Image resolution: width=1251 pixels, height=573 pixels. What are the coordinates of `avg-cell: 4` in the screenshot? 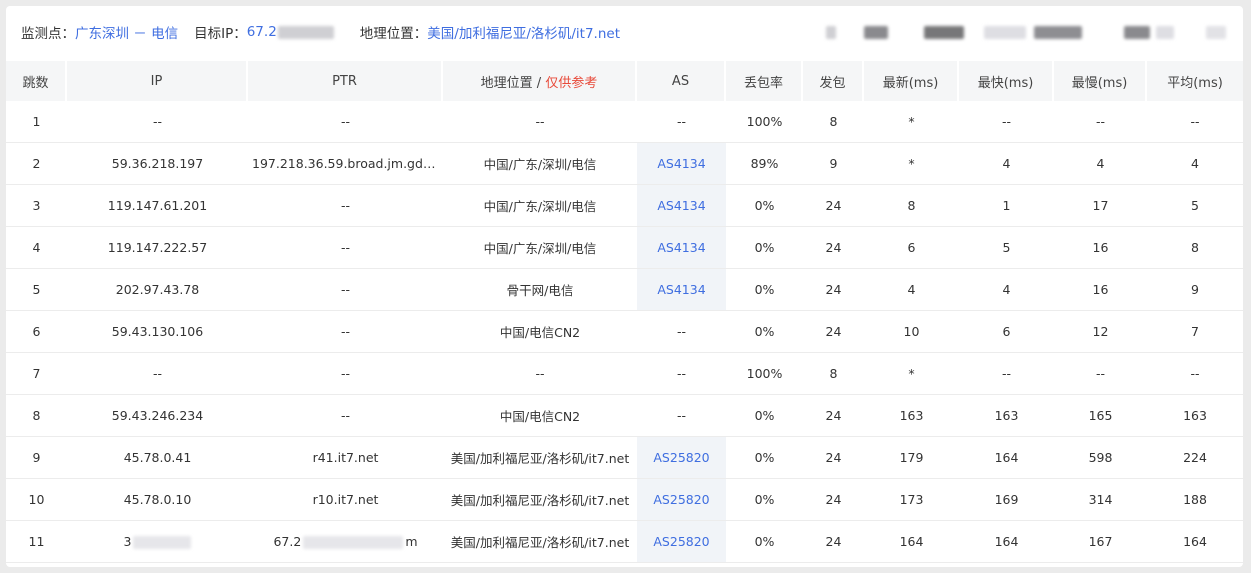 It's located at (1195, 164).